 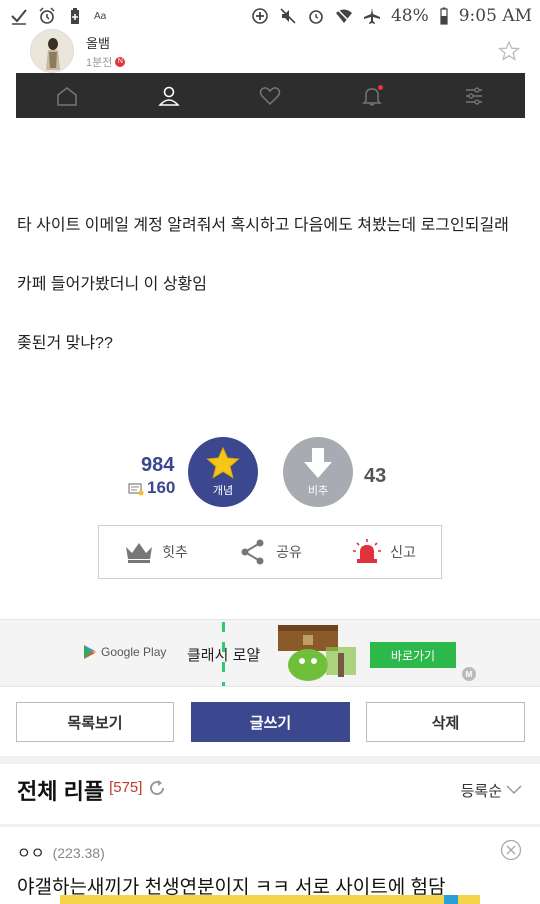 What do you see at coordinates (451, 899) in the screenshot?
I see `ad-info-icon` at bounding box center [451, 899].